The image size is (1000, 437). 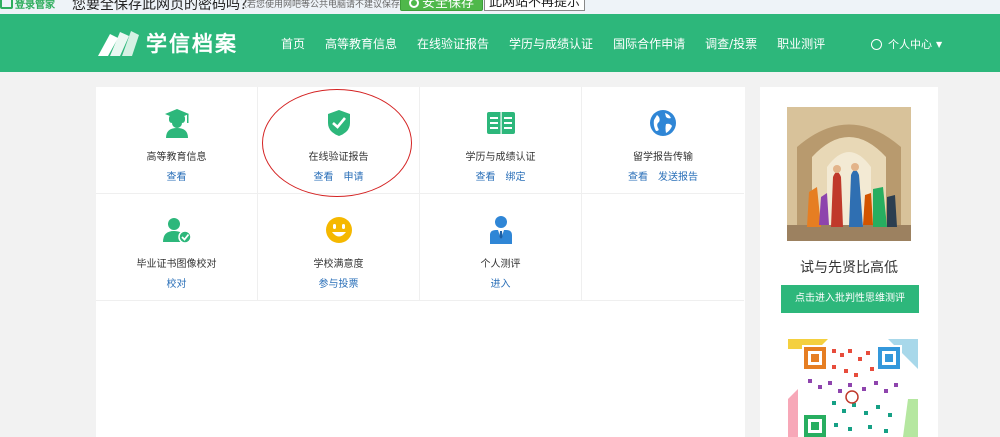 What do you see at coordinates (649, 43) in the screenshot?
I see `nav-international: 国际合作申请` at bounding box center [649, 43].